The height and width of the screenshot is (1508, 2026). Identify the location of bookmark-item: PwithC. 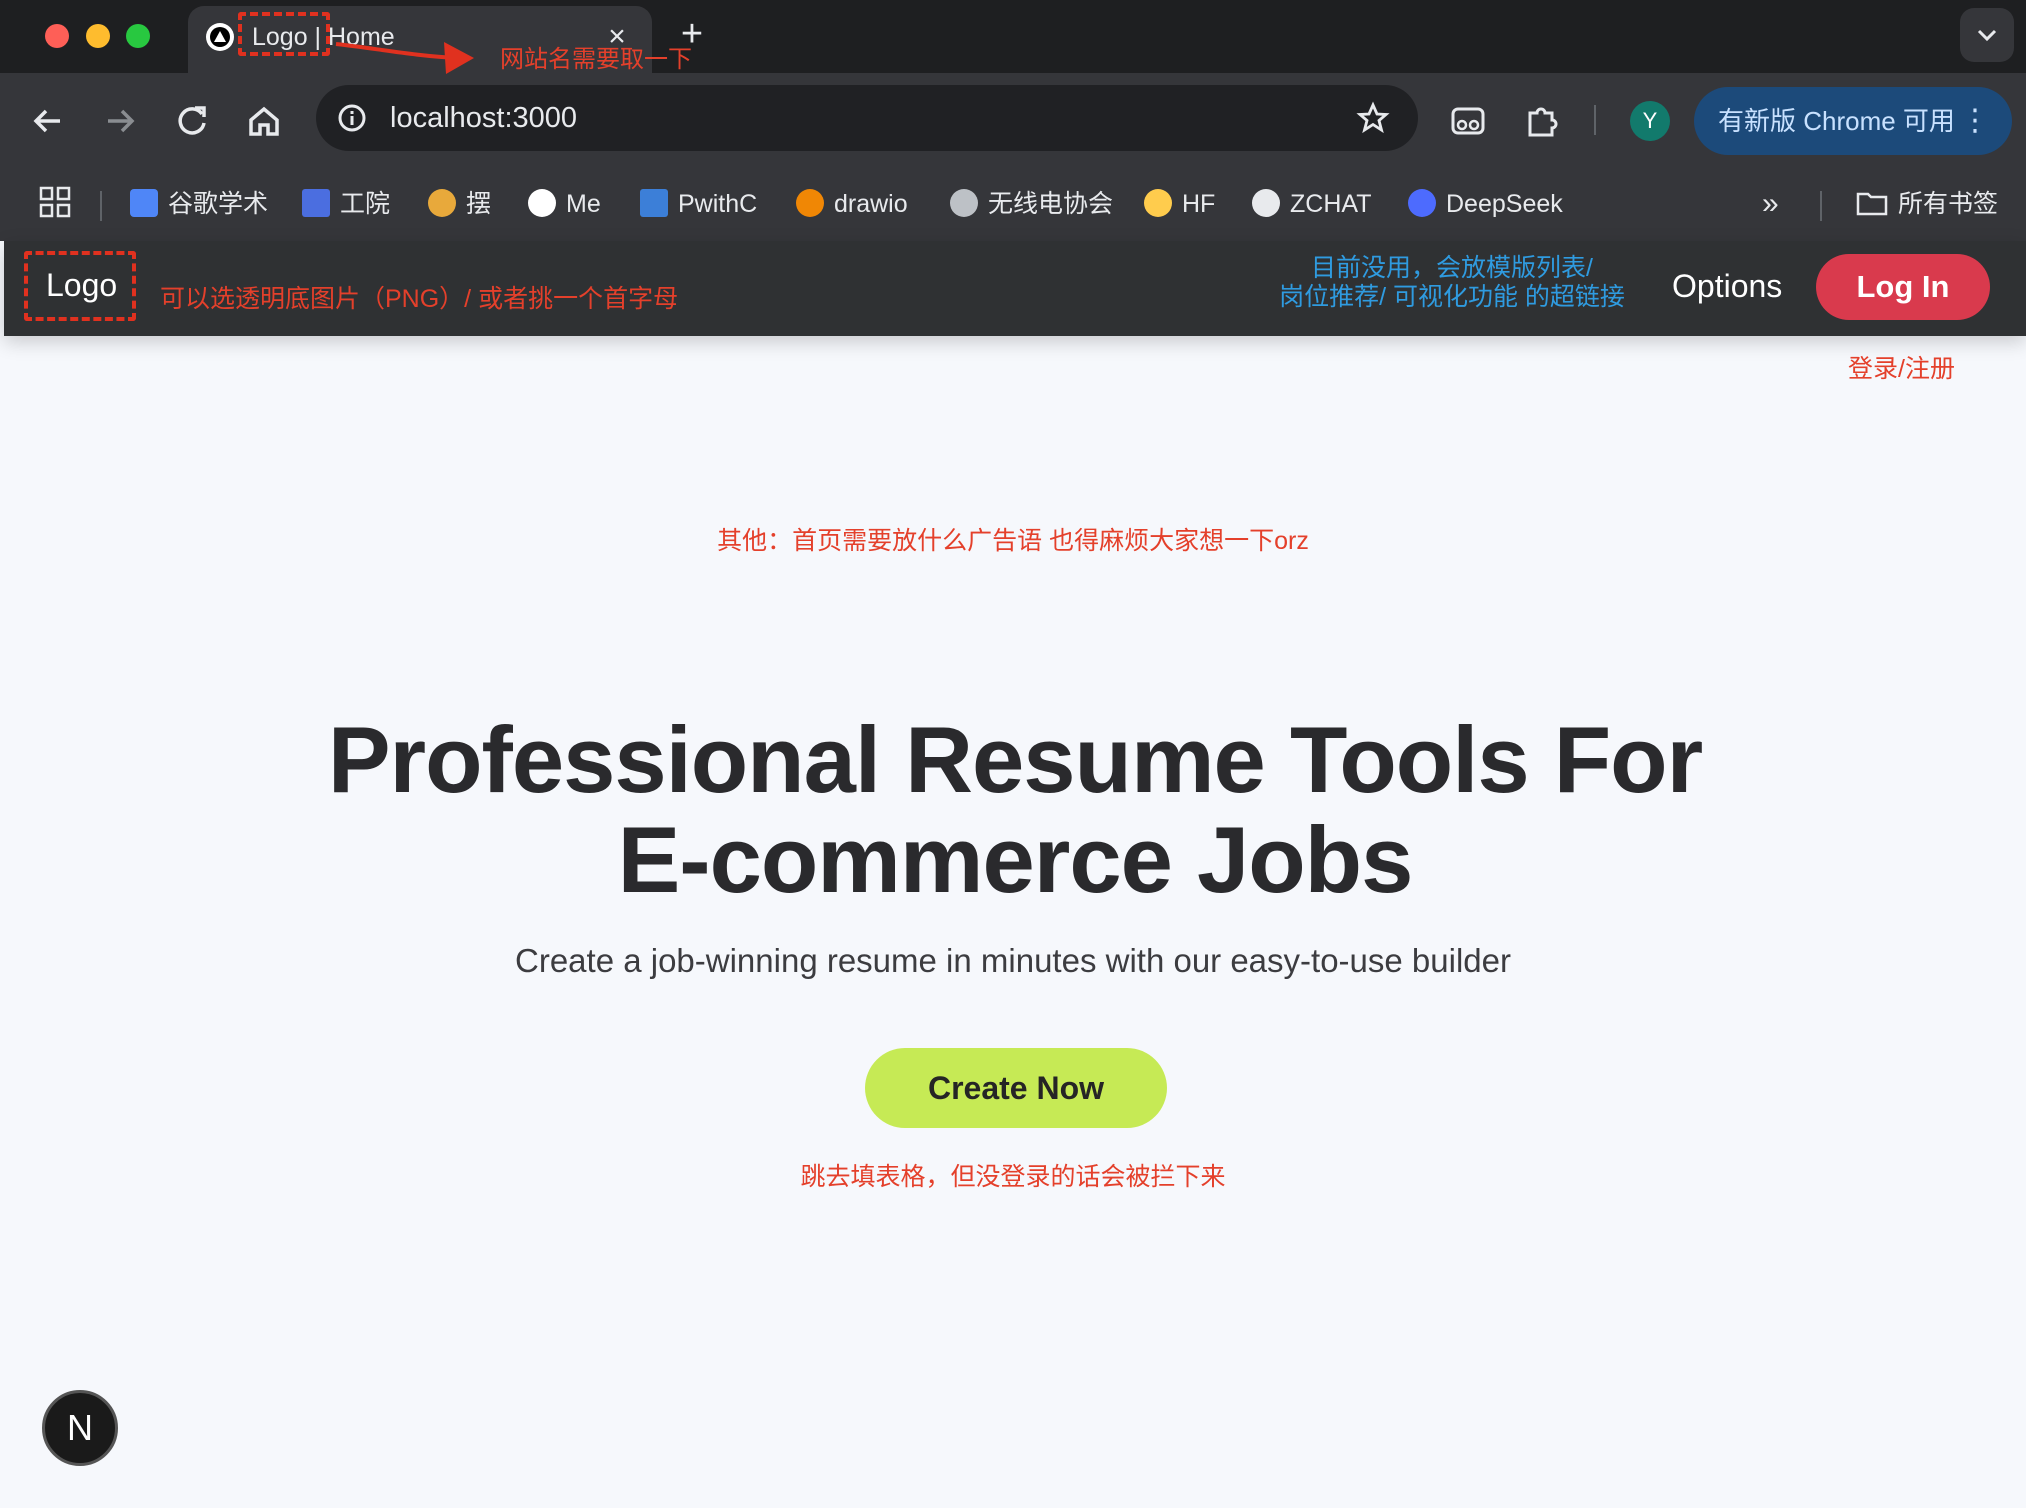
(698, 204).